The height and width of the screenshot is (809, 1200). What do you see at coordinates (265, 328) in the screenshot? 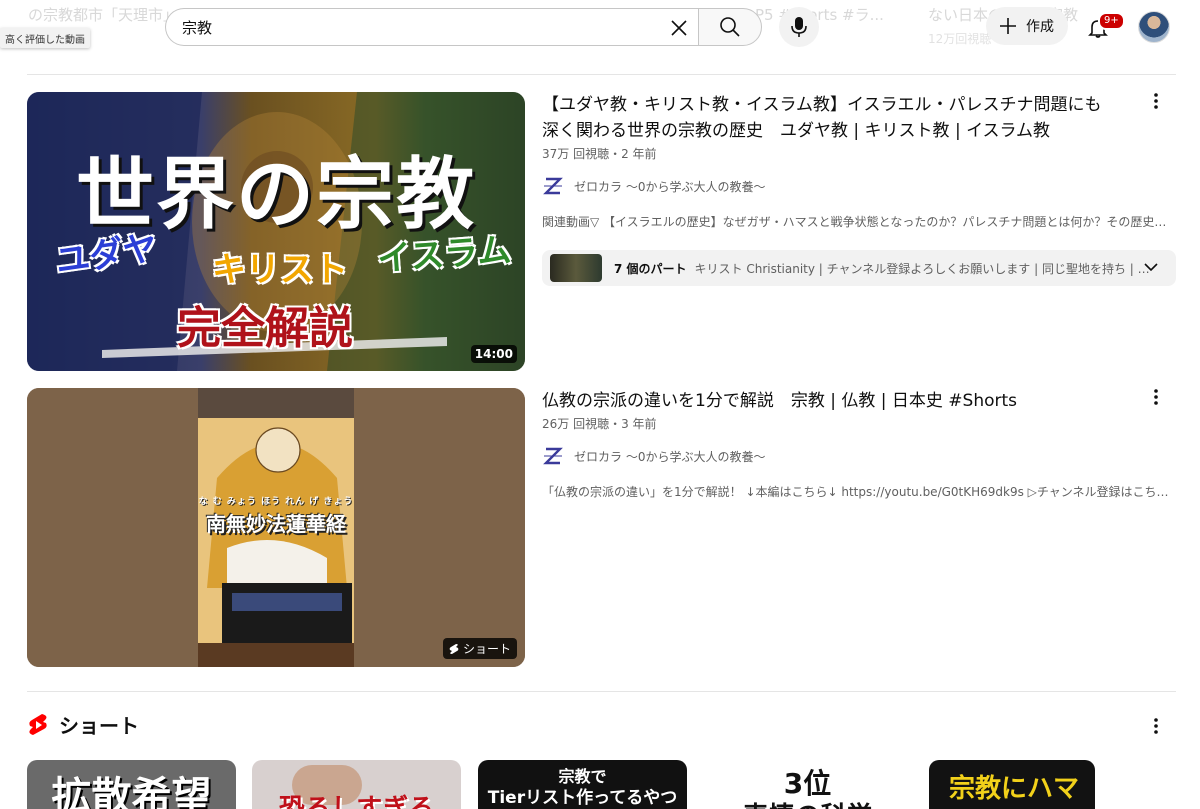
I see `thumbnail-subtitle-text: 完全解説` at bounding box center [265, 328].